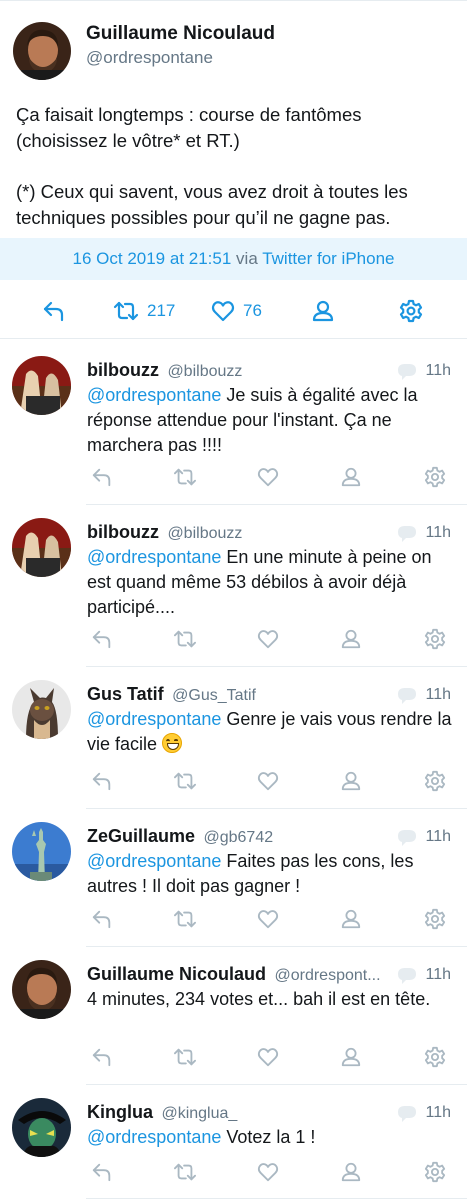 The image size is (467, 1200). Describe the element at coordinates (176, 974) in the screenshot. I see `reply-author-name: Guillaume Nicoulaud` at that location.